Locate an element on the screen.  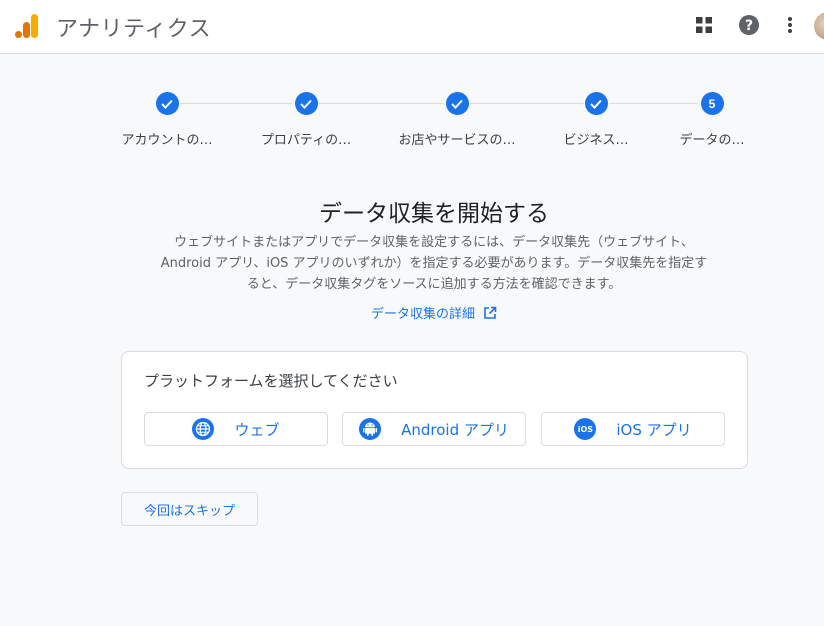
account-avatar is located at coordinates (819, 26).